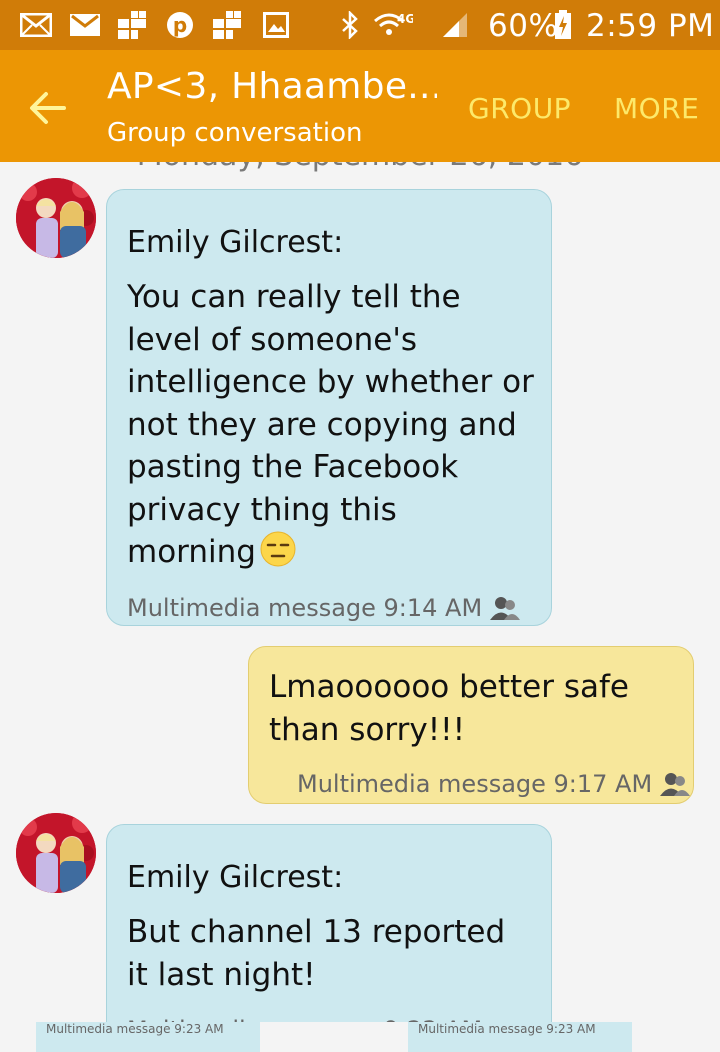 The height and width of the screenshot is (1052, 720). What do you see at coordinates (523, 26) in the screenshot?
I see `battery-percent: 60%` at bounding box center [523, 26].